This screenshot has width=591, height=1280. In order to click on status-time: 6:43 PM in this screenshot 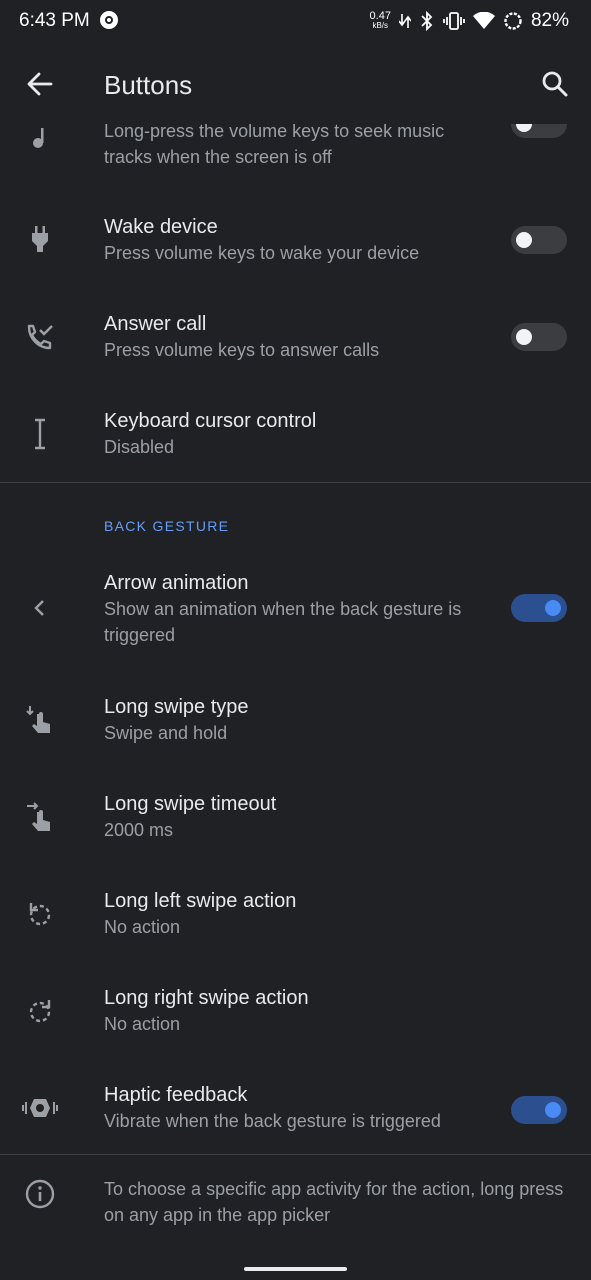, I will do `click(54, 20)`.